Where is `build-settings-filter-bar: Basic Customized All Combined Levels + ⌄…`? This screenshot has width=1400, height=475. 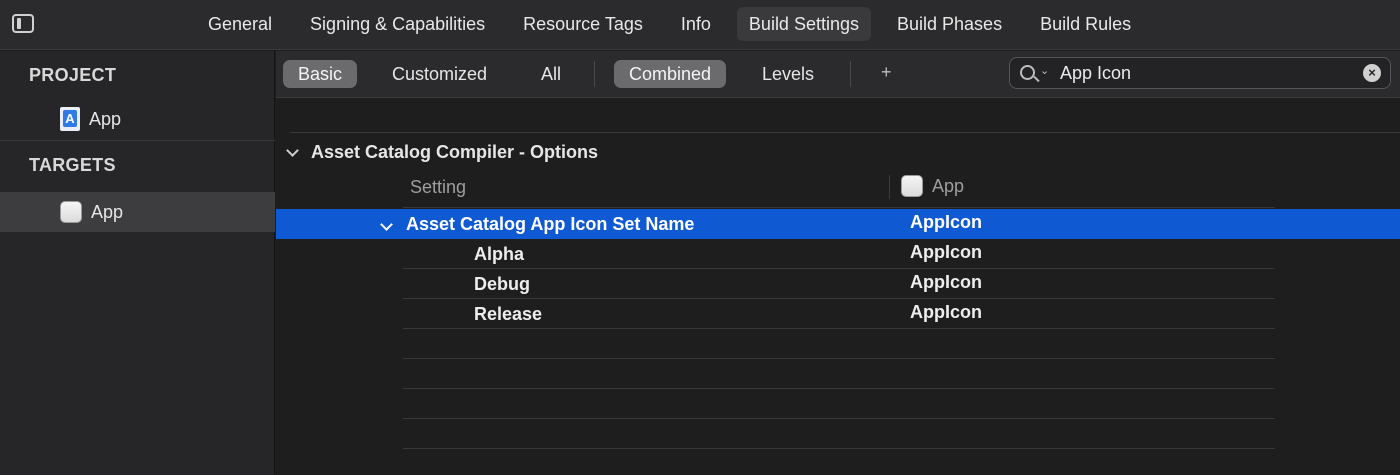 build-settings-filter-bar: Basic Customized All Combined Levels + ⌄… is located at coordinates (838, 74).